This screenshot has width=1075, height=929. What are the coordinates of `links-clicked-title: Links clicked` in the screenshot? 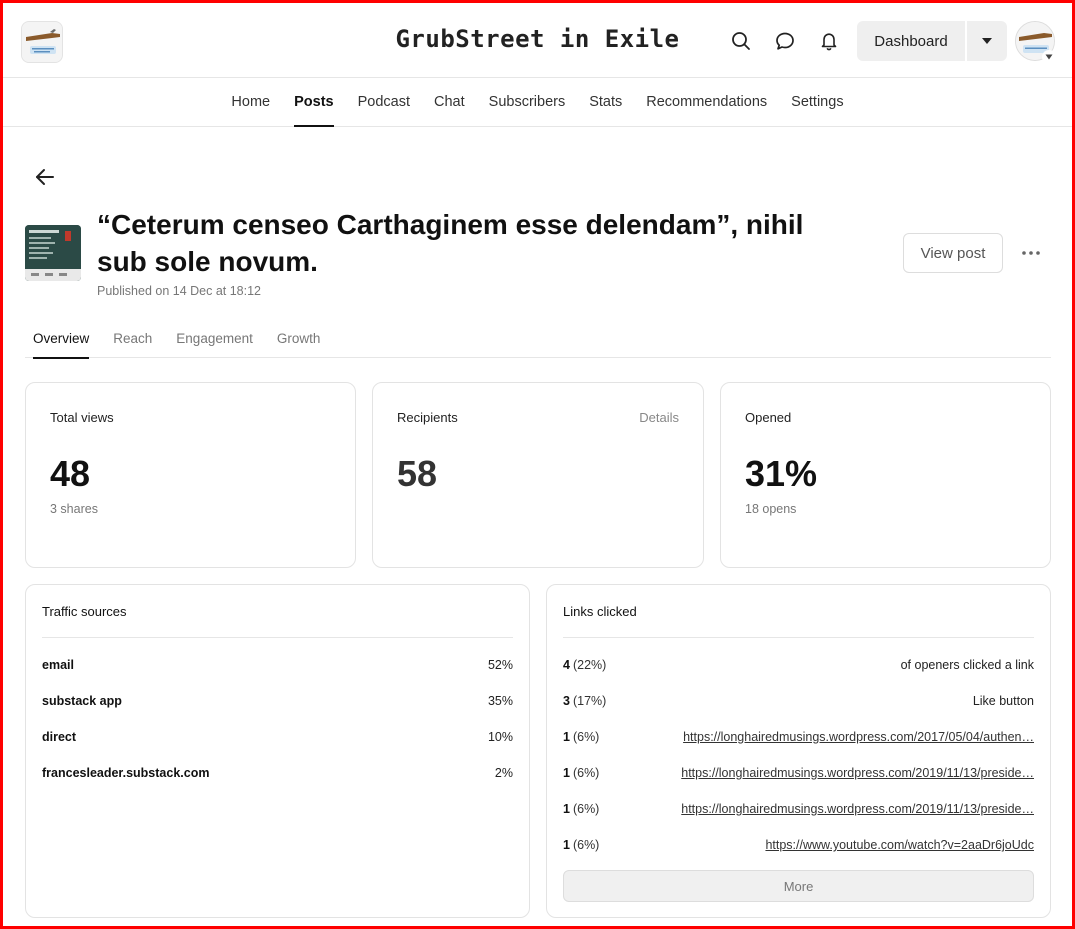 It's located at (600, 611).